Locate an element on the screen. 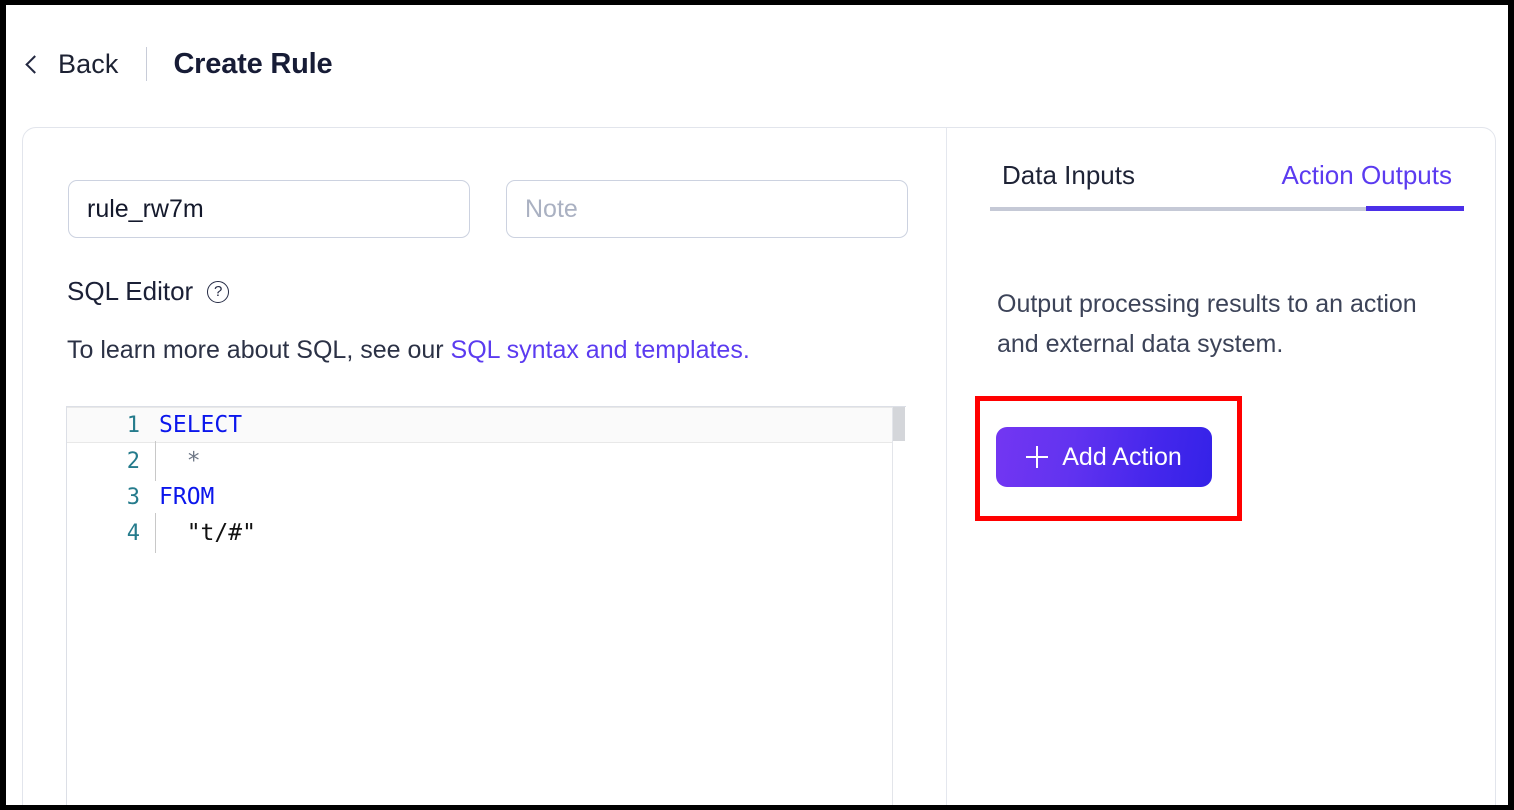  sql-editor-label: SQL Editor is located at coordinates (130, 291).